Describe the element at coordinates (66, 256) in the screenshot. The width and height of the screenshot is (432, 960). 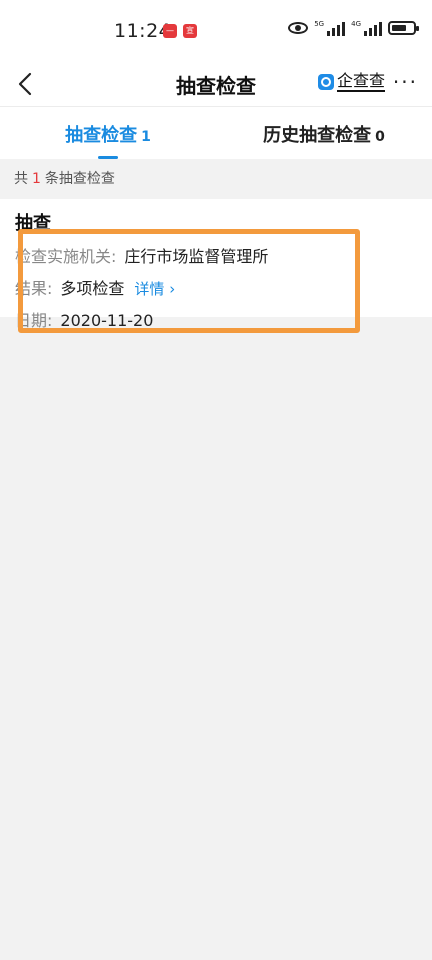
I see `authority-label: 检查实施机关:` at that location.